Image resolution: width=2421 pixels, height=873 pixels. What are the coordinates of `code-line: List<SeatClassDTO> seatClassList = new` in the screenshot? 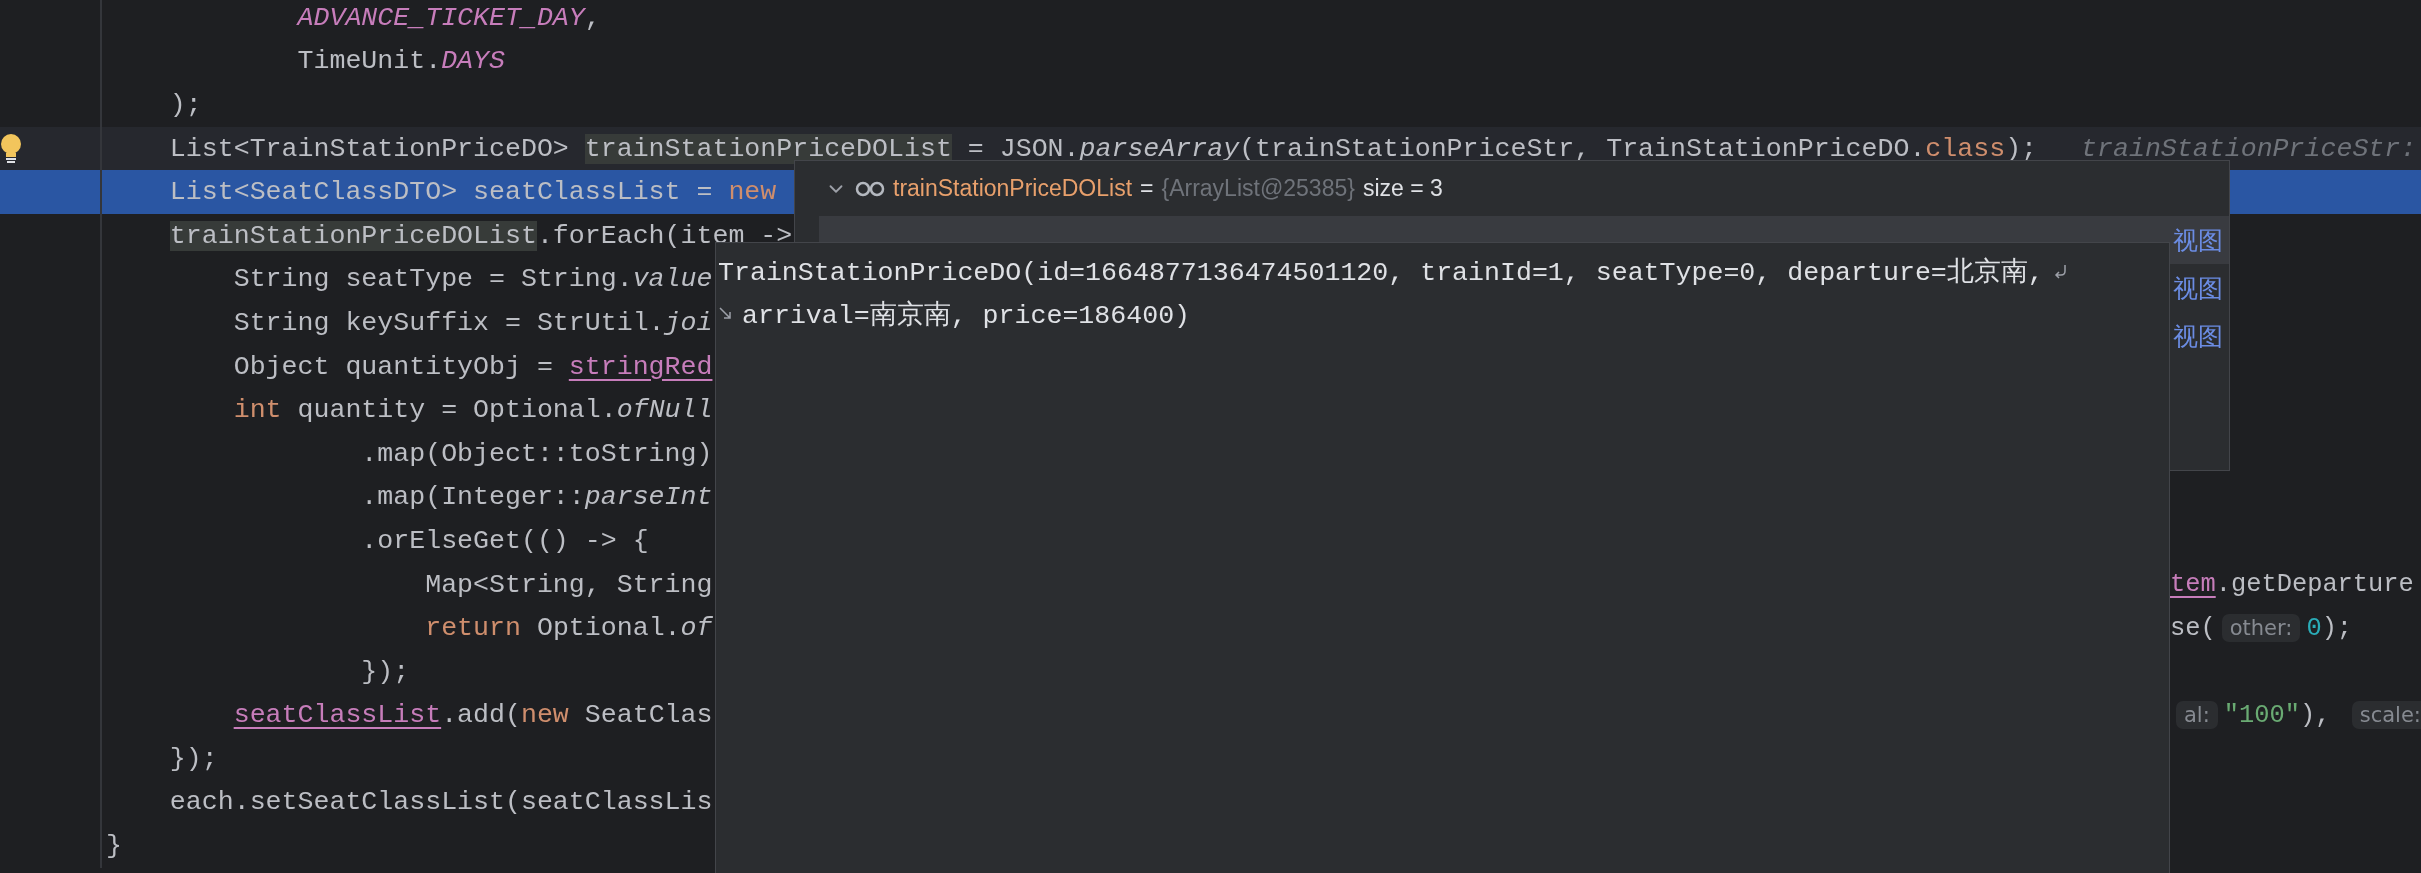 It's located at (472, 193).